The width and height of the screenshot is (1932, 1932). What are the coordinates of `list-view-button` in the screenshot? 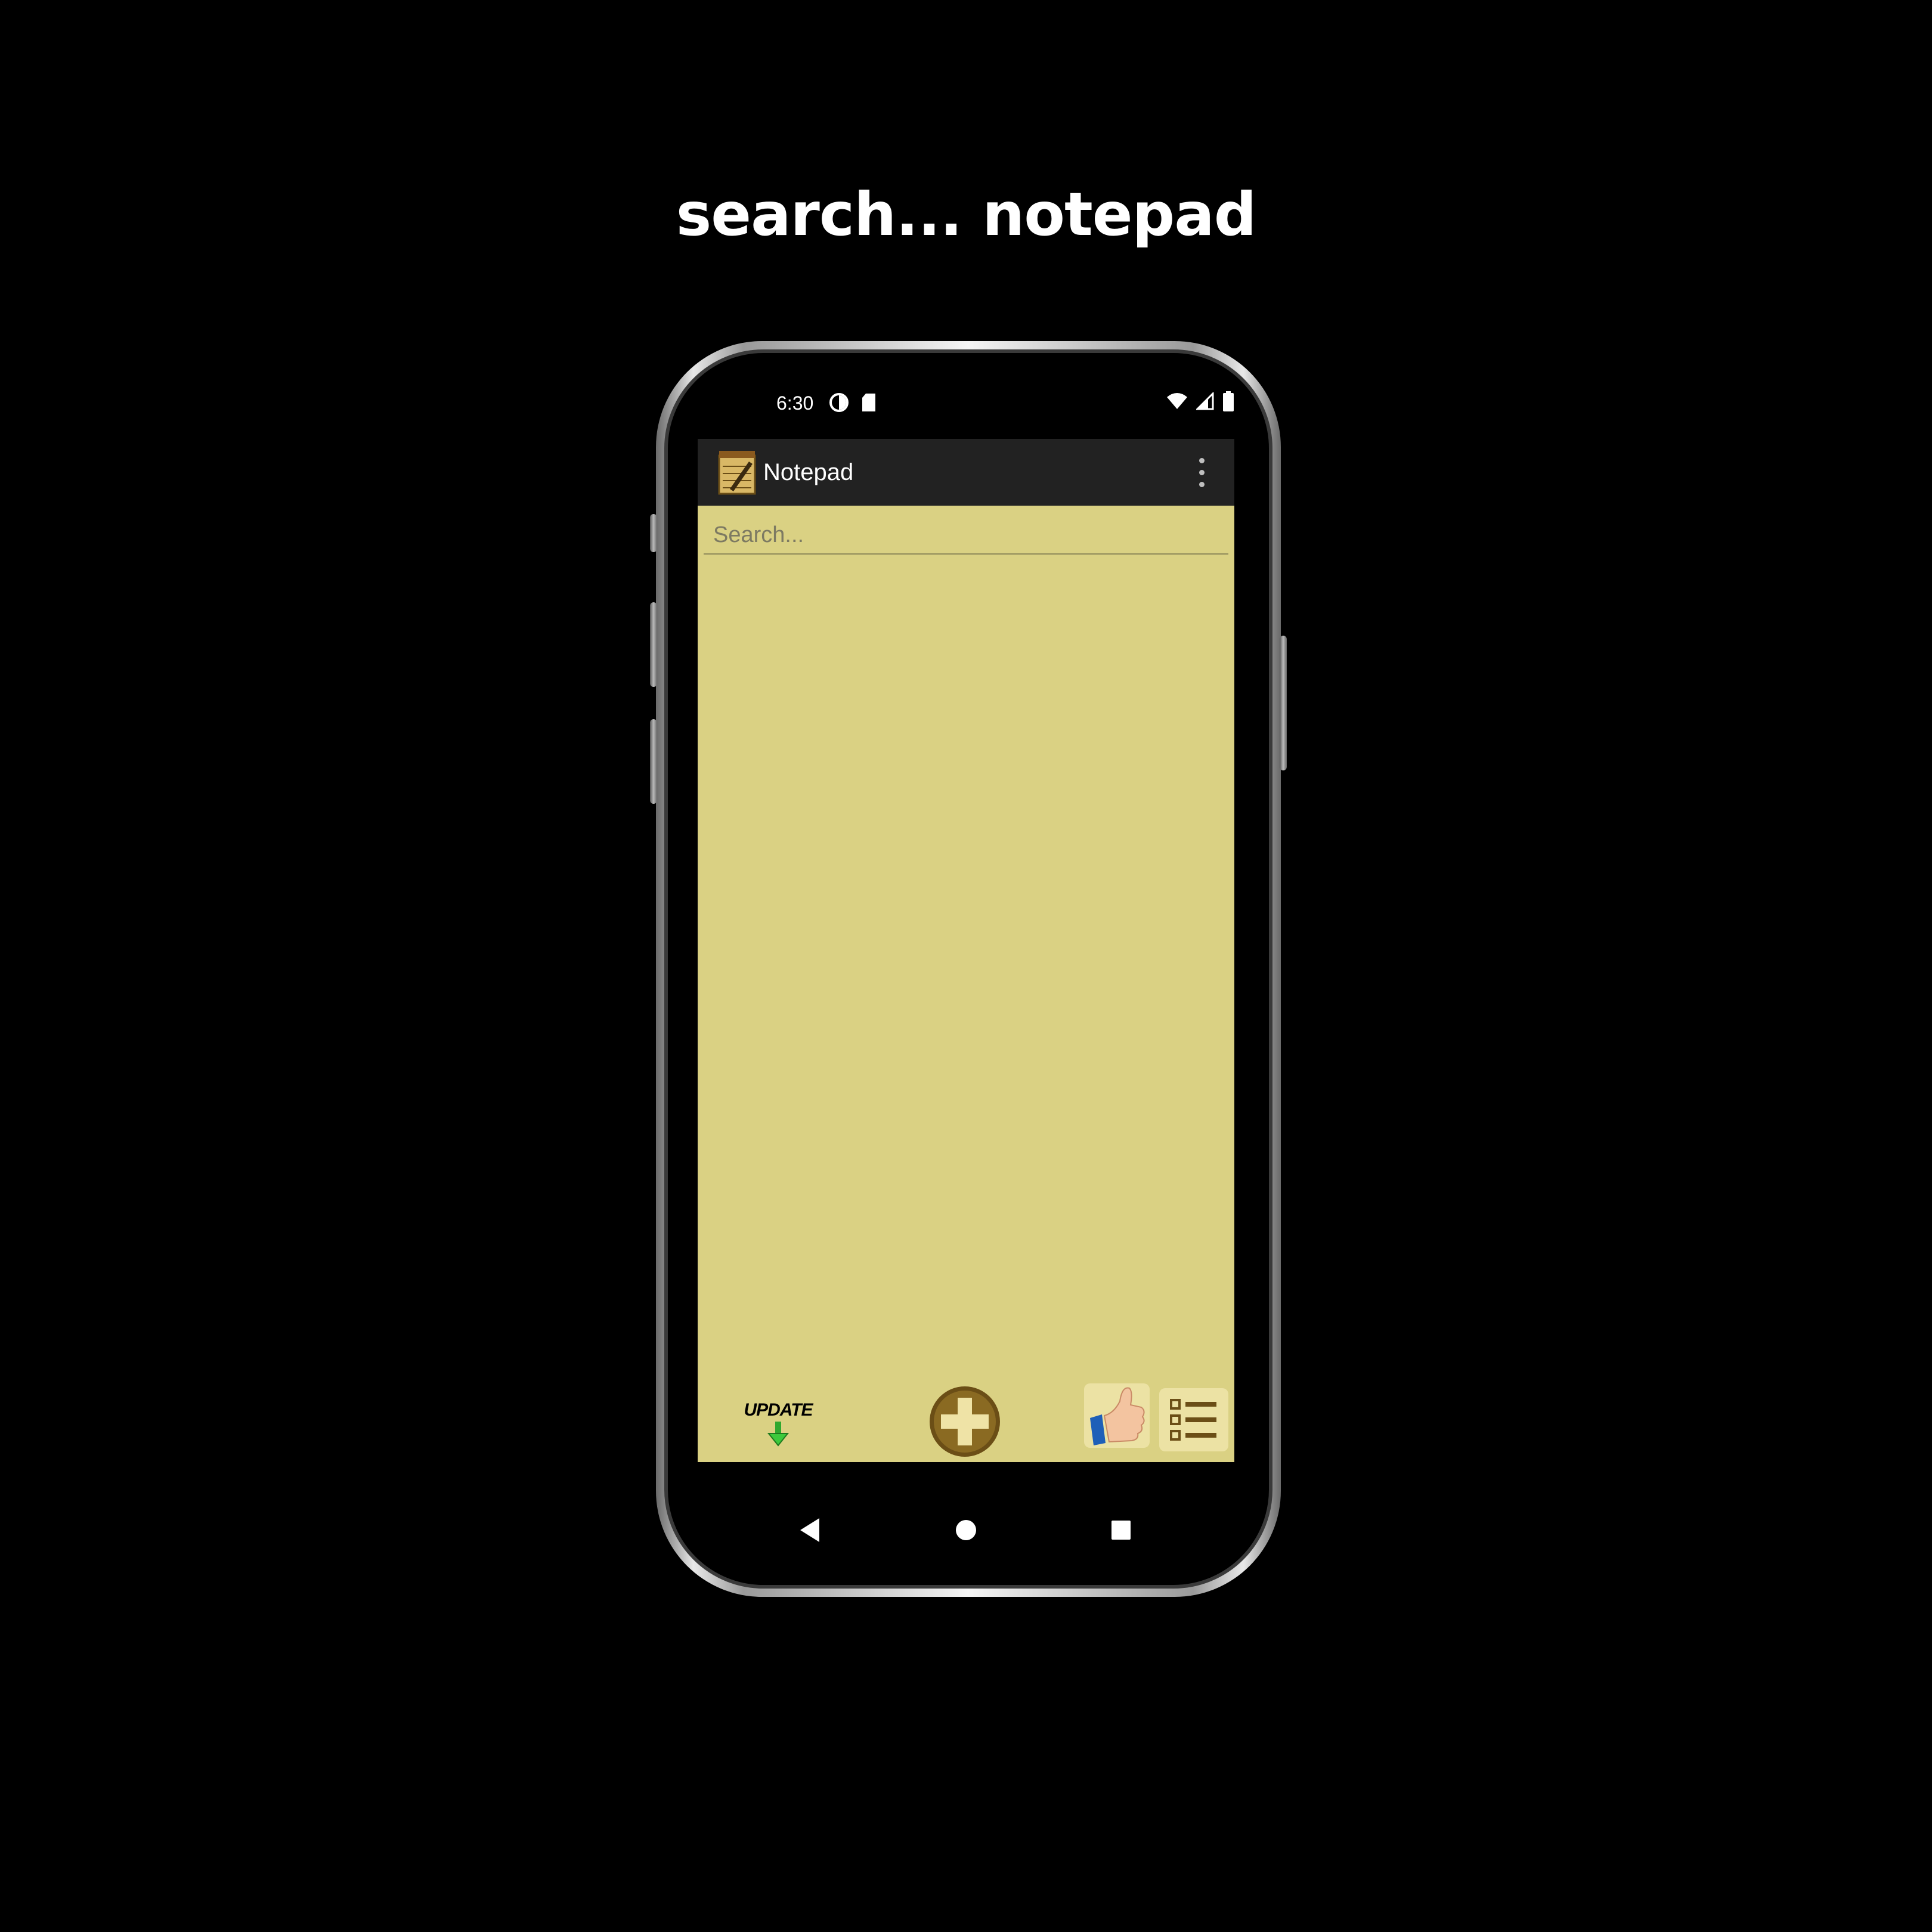 It's located at (1193, 1419).